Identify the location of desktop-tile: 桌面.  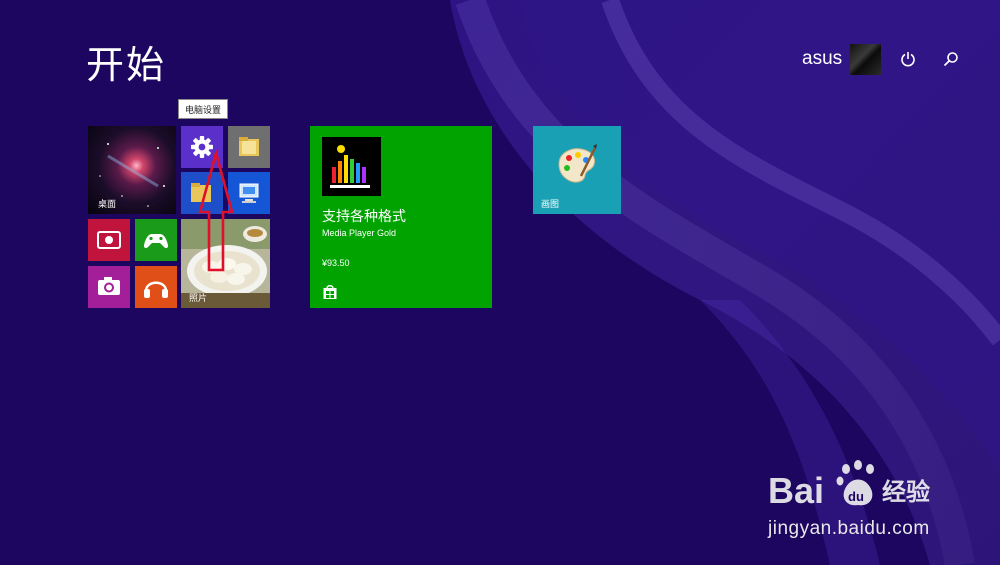
(132, 170).